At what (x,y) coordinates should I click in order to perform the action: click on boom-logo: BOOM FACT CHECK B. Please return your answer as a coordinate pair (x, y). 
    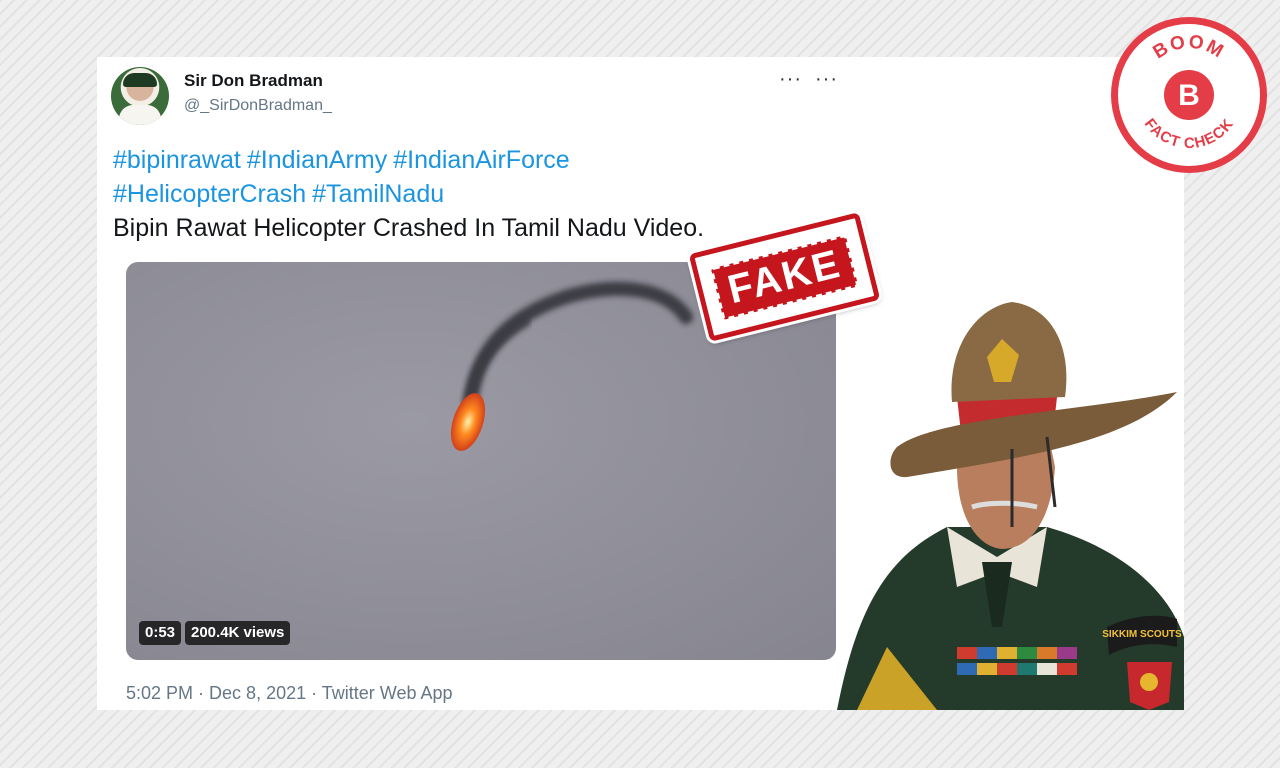
    Looking at the image, I should click on (1189, 95).